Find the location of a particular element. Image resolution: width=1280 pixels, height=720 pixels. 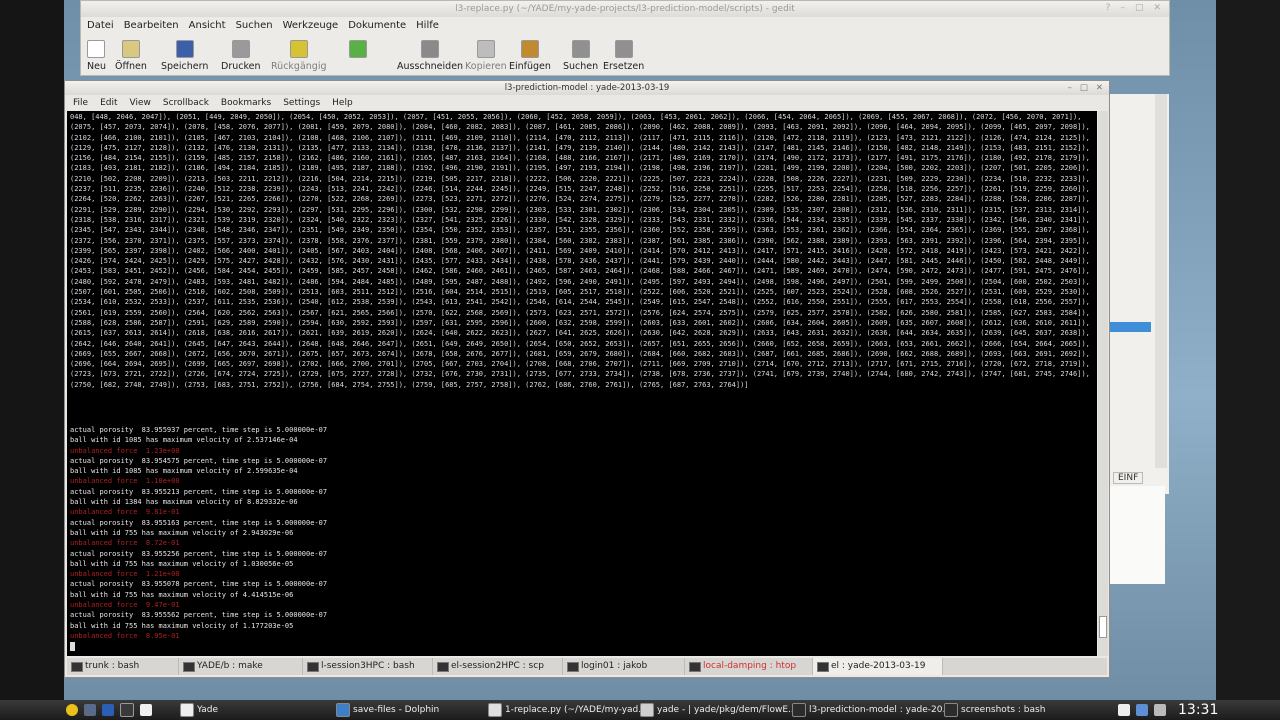

terminal-icon is located at coordinates (126, 709).